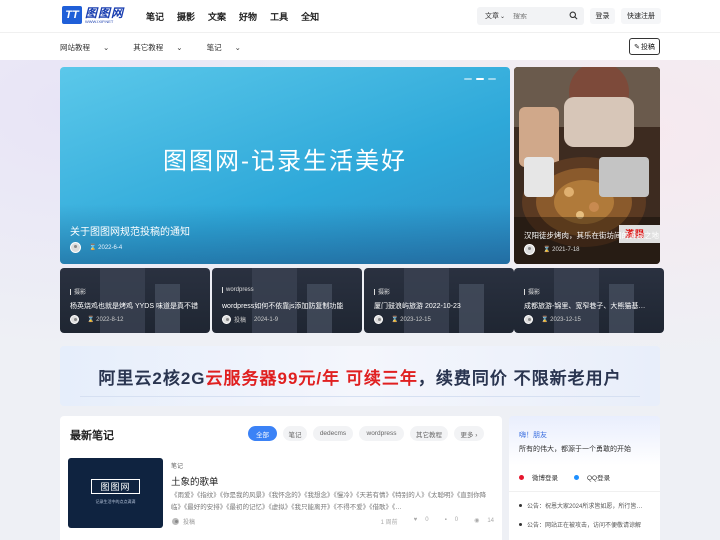  I want to click on nav-item-tools: 工具, so click(279, 16).